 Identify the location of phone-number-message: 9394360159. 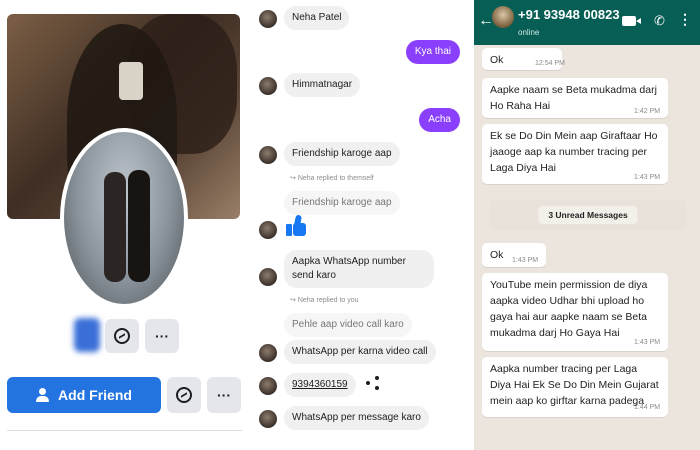
(320, 385).